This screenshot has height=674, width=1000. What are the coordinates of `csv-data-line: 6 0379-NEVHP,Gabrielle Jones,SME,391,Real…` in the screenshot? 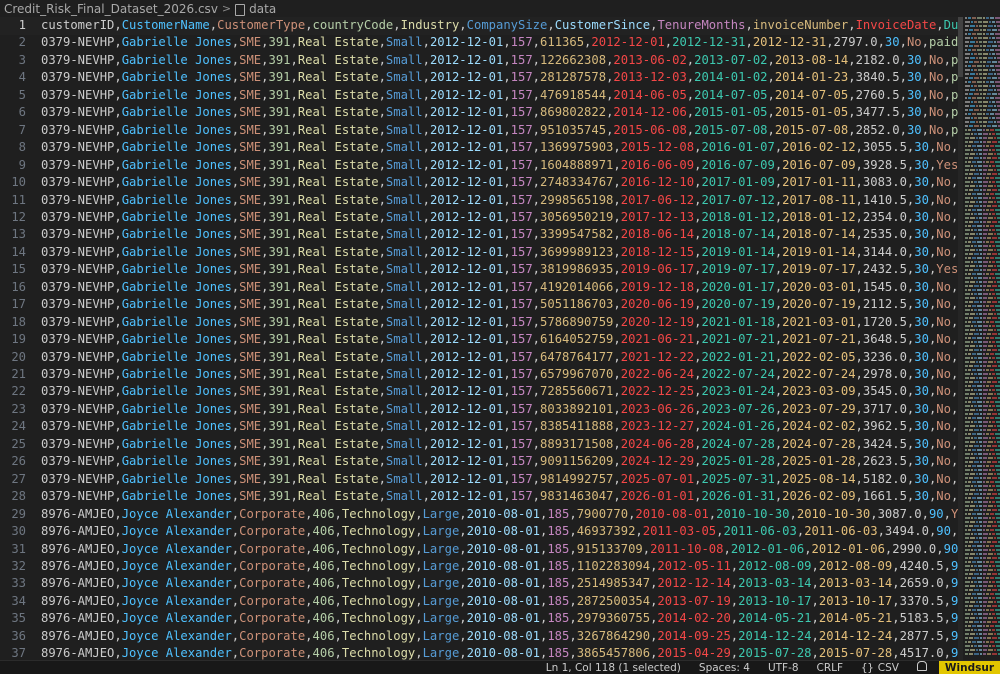 It's located at (480, 113).